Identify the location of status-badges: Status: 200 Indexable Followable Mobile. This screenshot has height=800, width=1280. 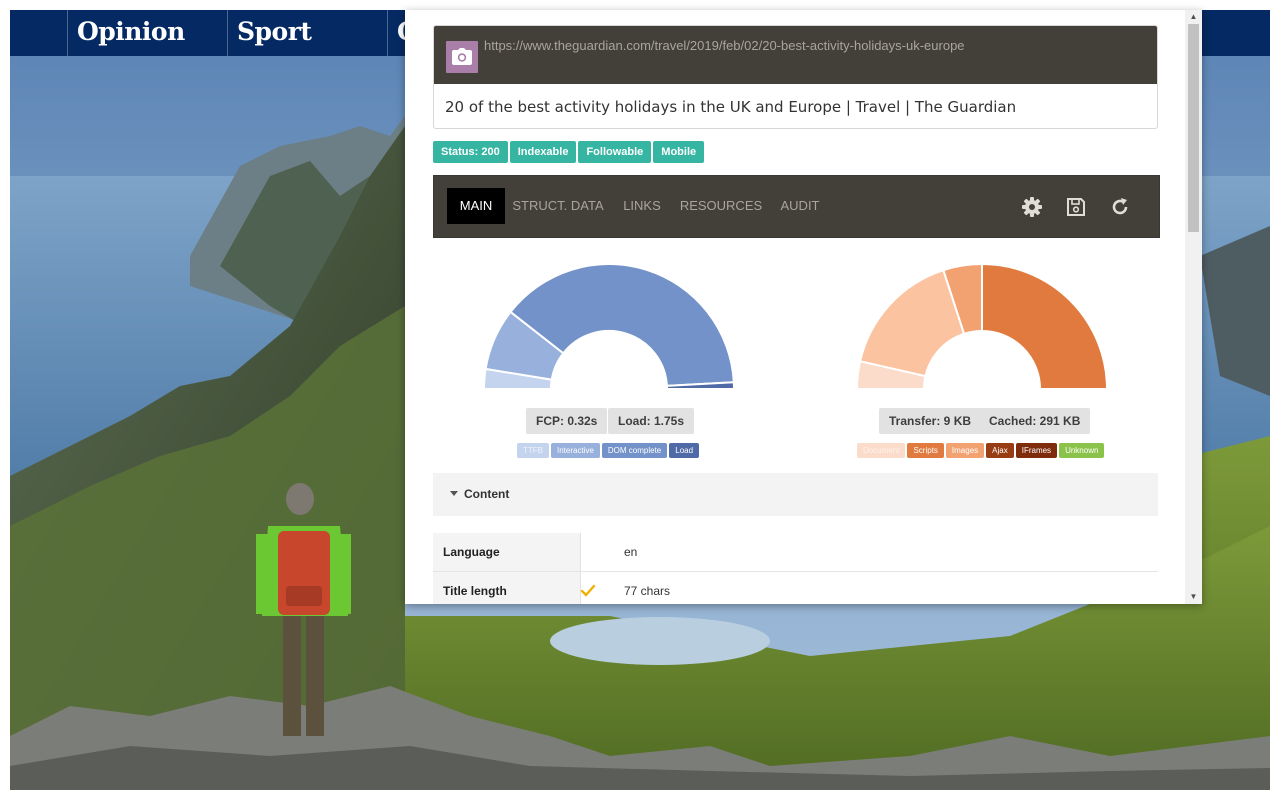
(569, 152).